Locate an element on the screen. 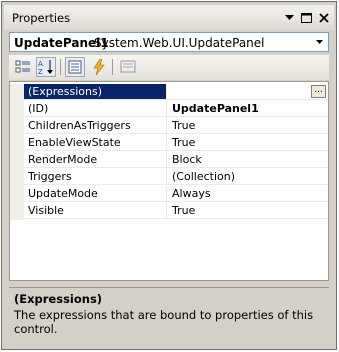  window-controls is located at coordinates (306, 17).